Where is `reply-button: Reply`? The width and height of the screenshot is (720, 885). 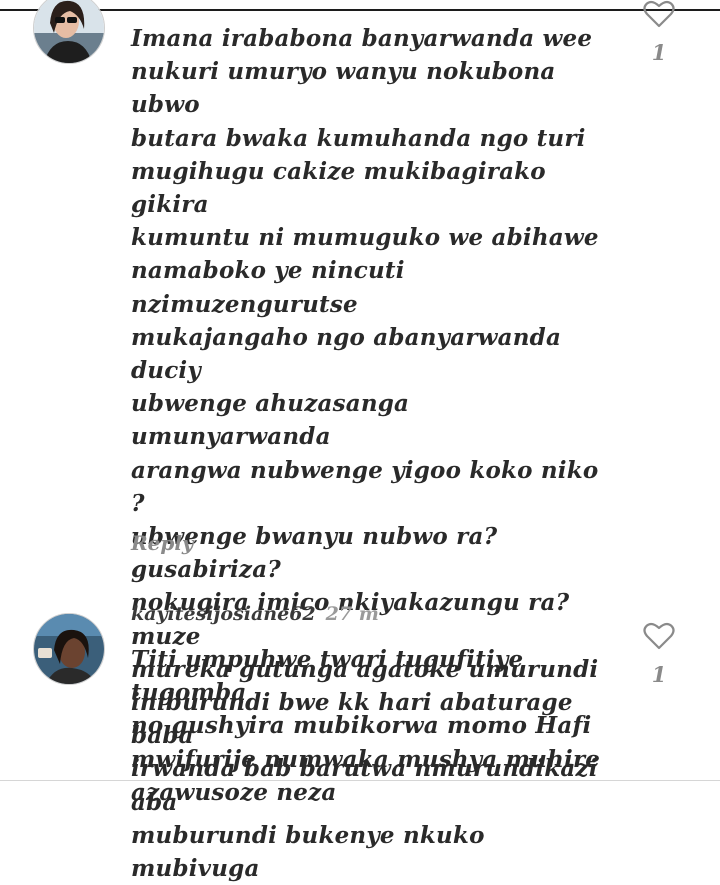 reply-button: Reply is located at coordinates (162, 543).